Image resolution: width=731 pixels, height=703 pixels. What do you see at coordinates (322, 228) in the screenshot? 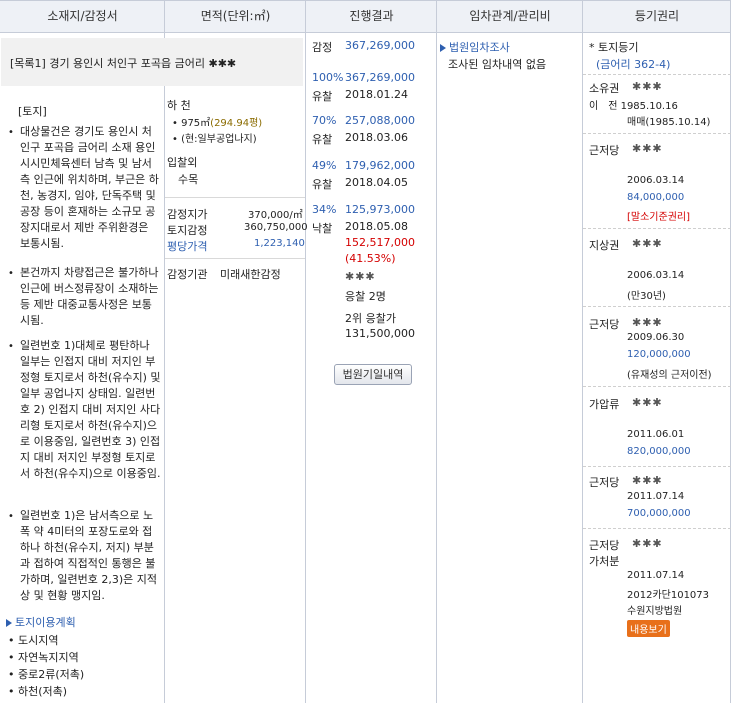
I see `round-status: 낙찰` at bounding box center [322, 228].